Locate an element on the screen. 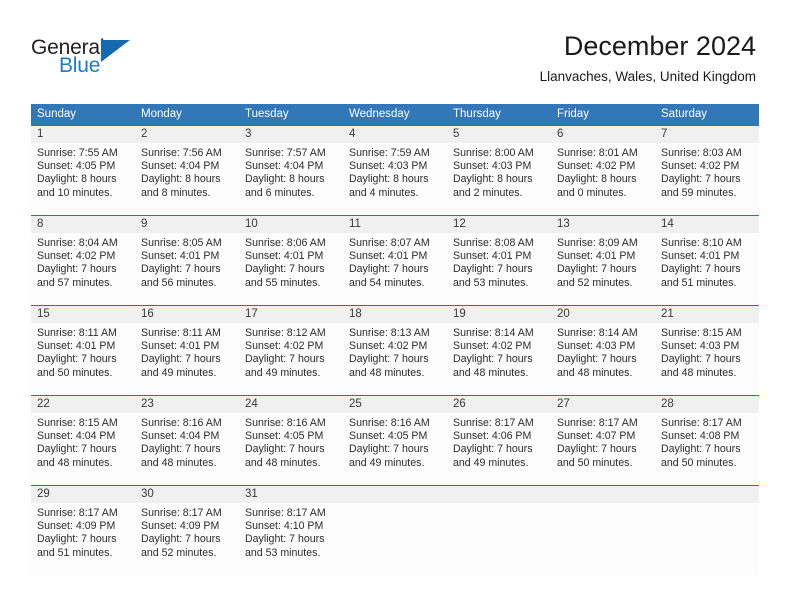 The image size is (792, 612). day-number: 4 is located at coordinates (395, 134).